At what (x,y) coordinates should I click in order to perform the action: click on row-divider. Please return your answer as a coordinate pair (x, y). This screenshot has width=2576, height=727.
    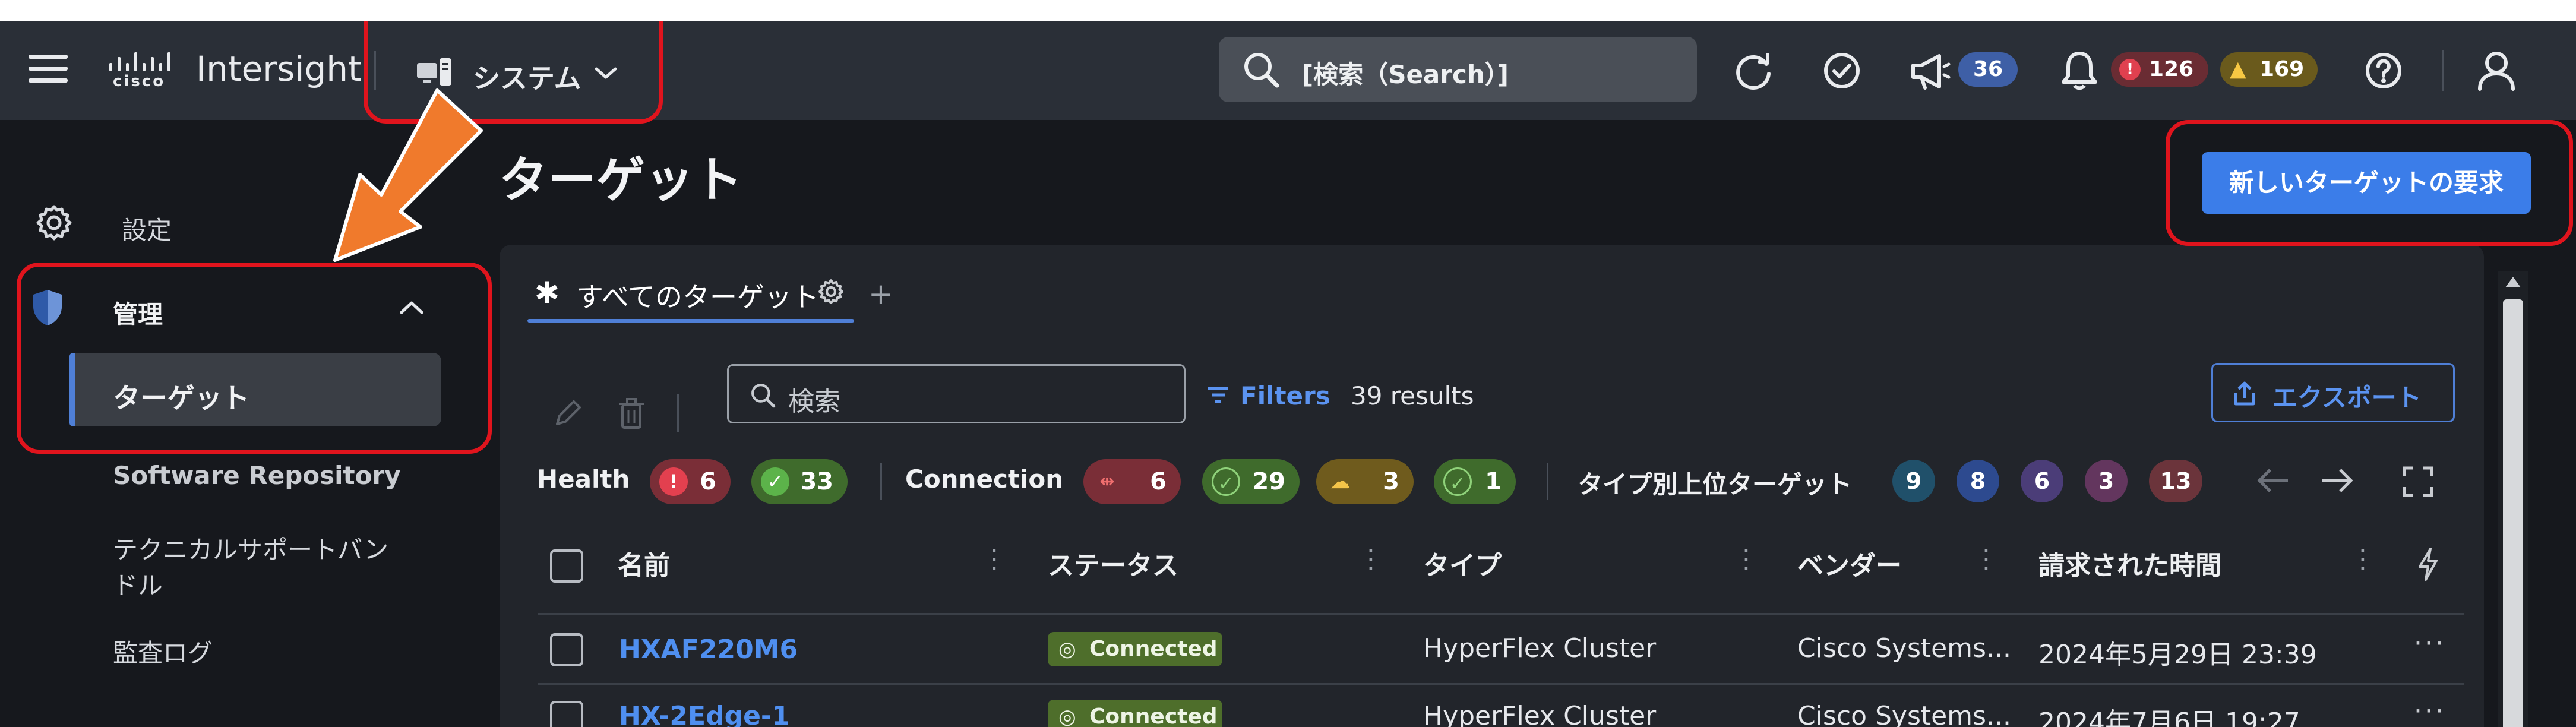
    Looking at the image, I should click on (1501, 684).